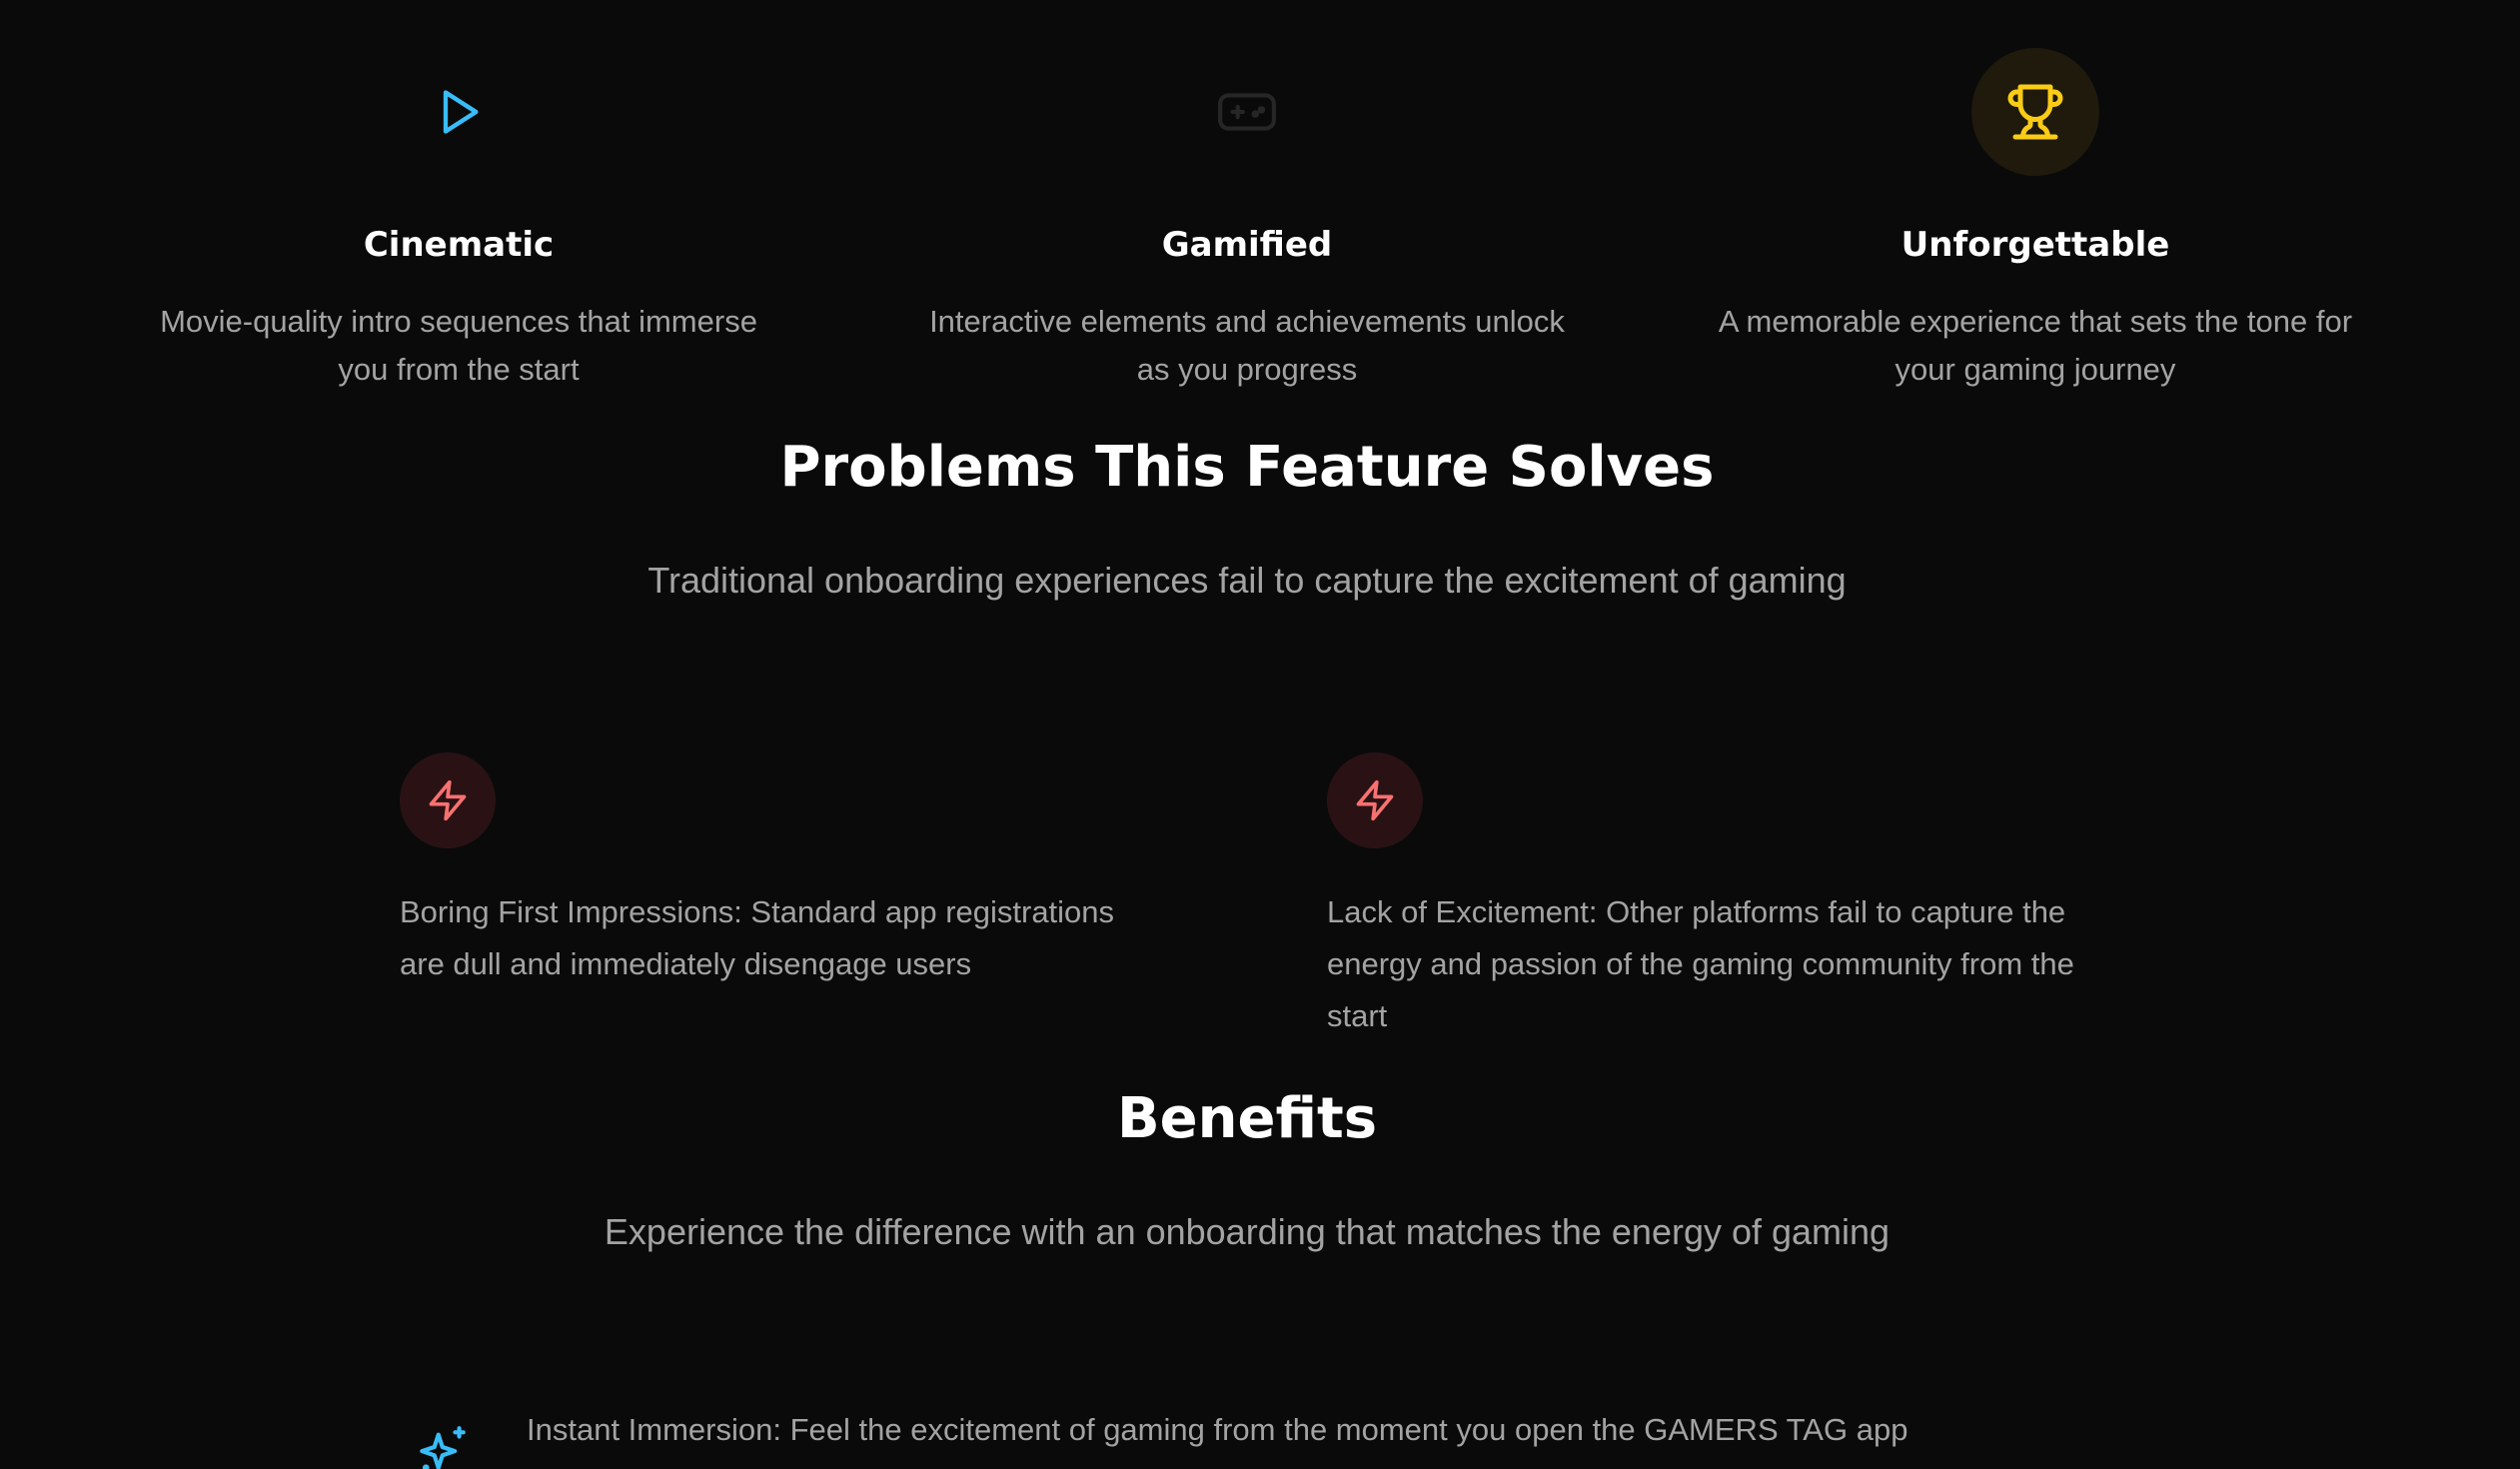  What do you see at coordinates (1247, 467) in the screenshot?
I see `problems-heading: Problems This Feature Solves` at bounding box center [1247, 467].